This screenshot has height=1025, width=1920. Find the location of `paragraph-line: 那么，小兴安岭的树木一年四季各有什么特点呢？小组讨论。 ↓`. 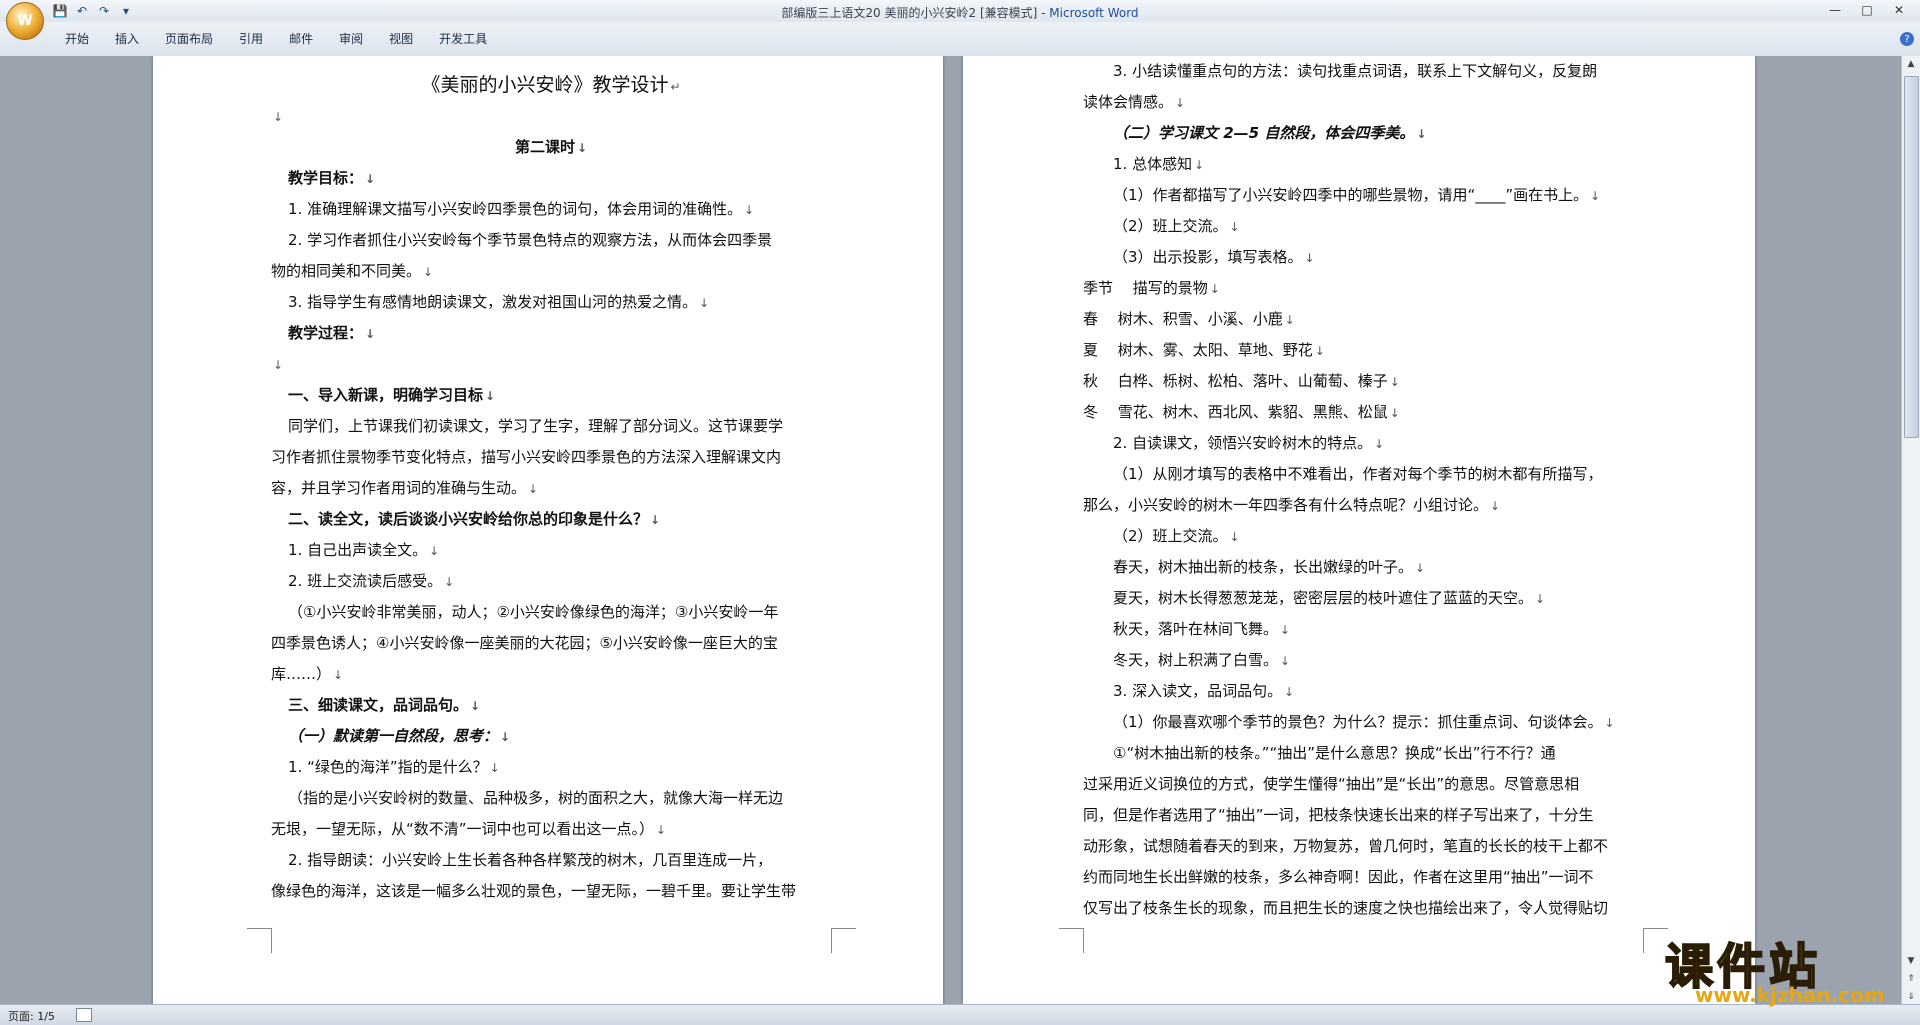

paragraph-line: 那么，小兴安岭的树木一年四季各有什么特点呢？小组讨论。 ↓ is located at coordinates (1363, 505).